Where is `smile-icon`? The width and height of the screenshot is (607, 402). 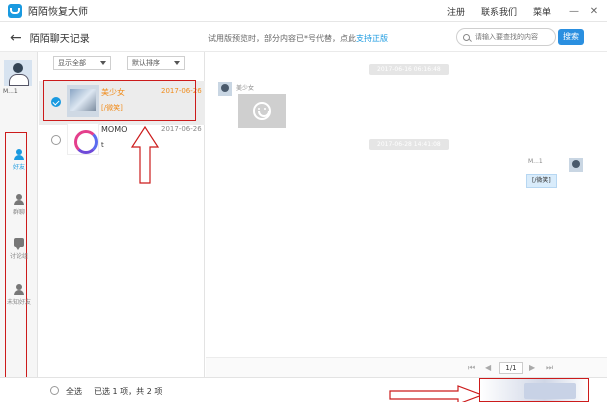
smile-icon is located at coordinates (262, 111).